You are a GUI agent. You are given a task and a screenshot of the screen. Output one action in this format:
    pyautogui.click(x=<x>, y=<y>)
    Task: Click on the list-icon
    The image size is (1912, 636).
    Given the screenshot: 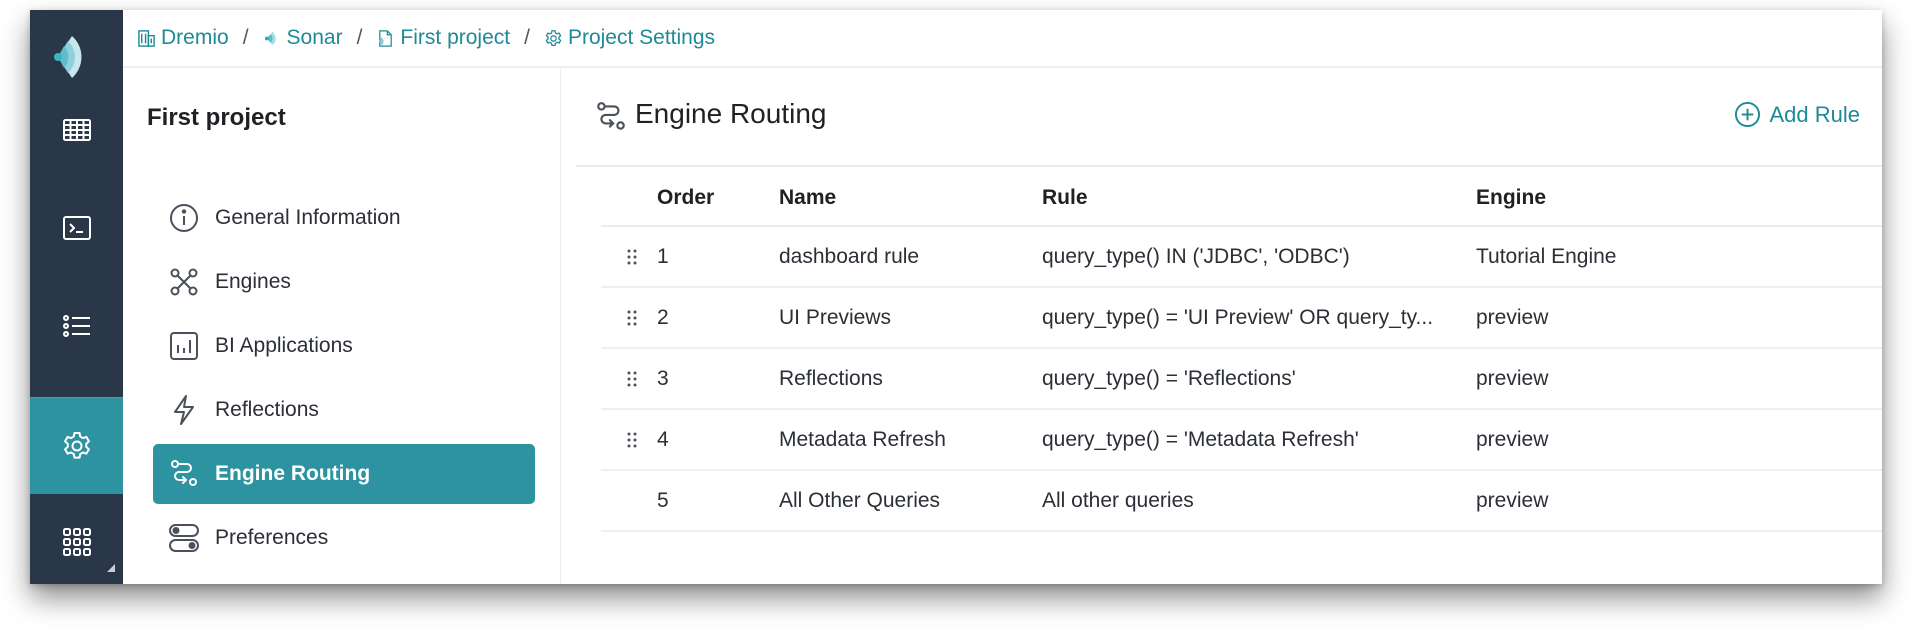 What is the action you would take?
    pyautogui.click(x=76, y=326)
    